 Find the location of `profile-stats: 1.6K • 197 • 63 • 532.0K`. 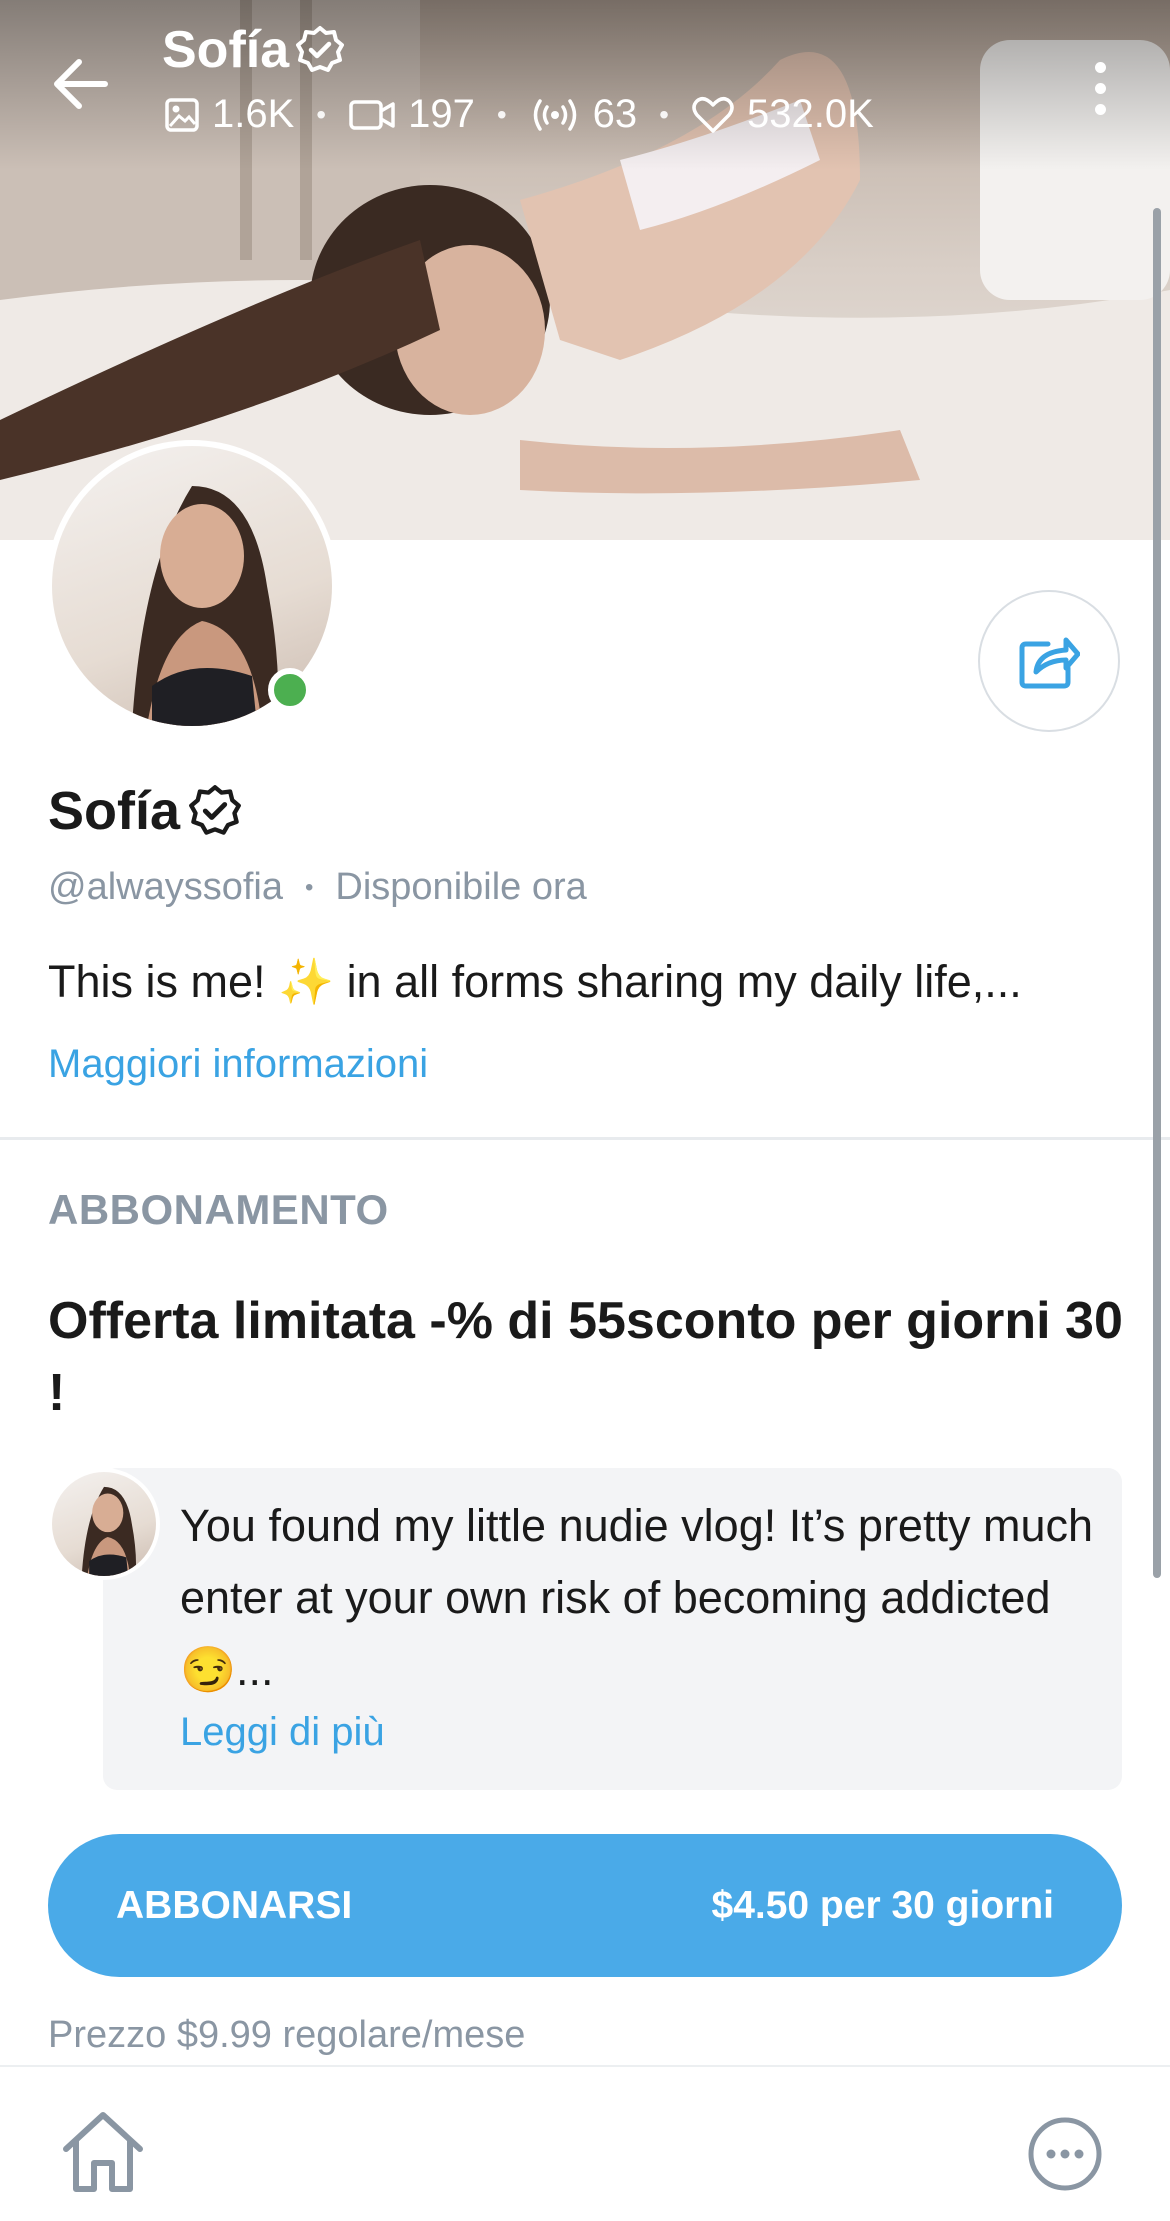

profile-stats: 1.6K • 197 • 63 • 532.0K is located at coordinates (519, 114).